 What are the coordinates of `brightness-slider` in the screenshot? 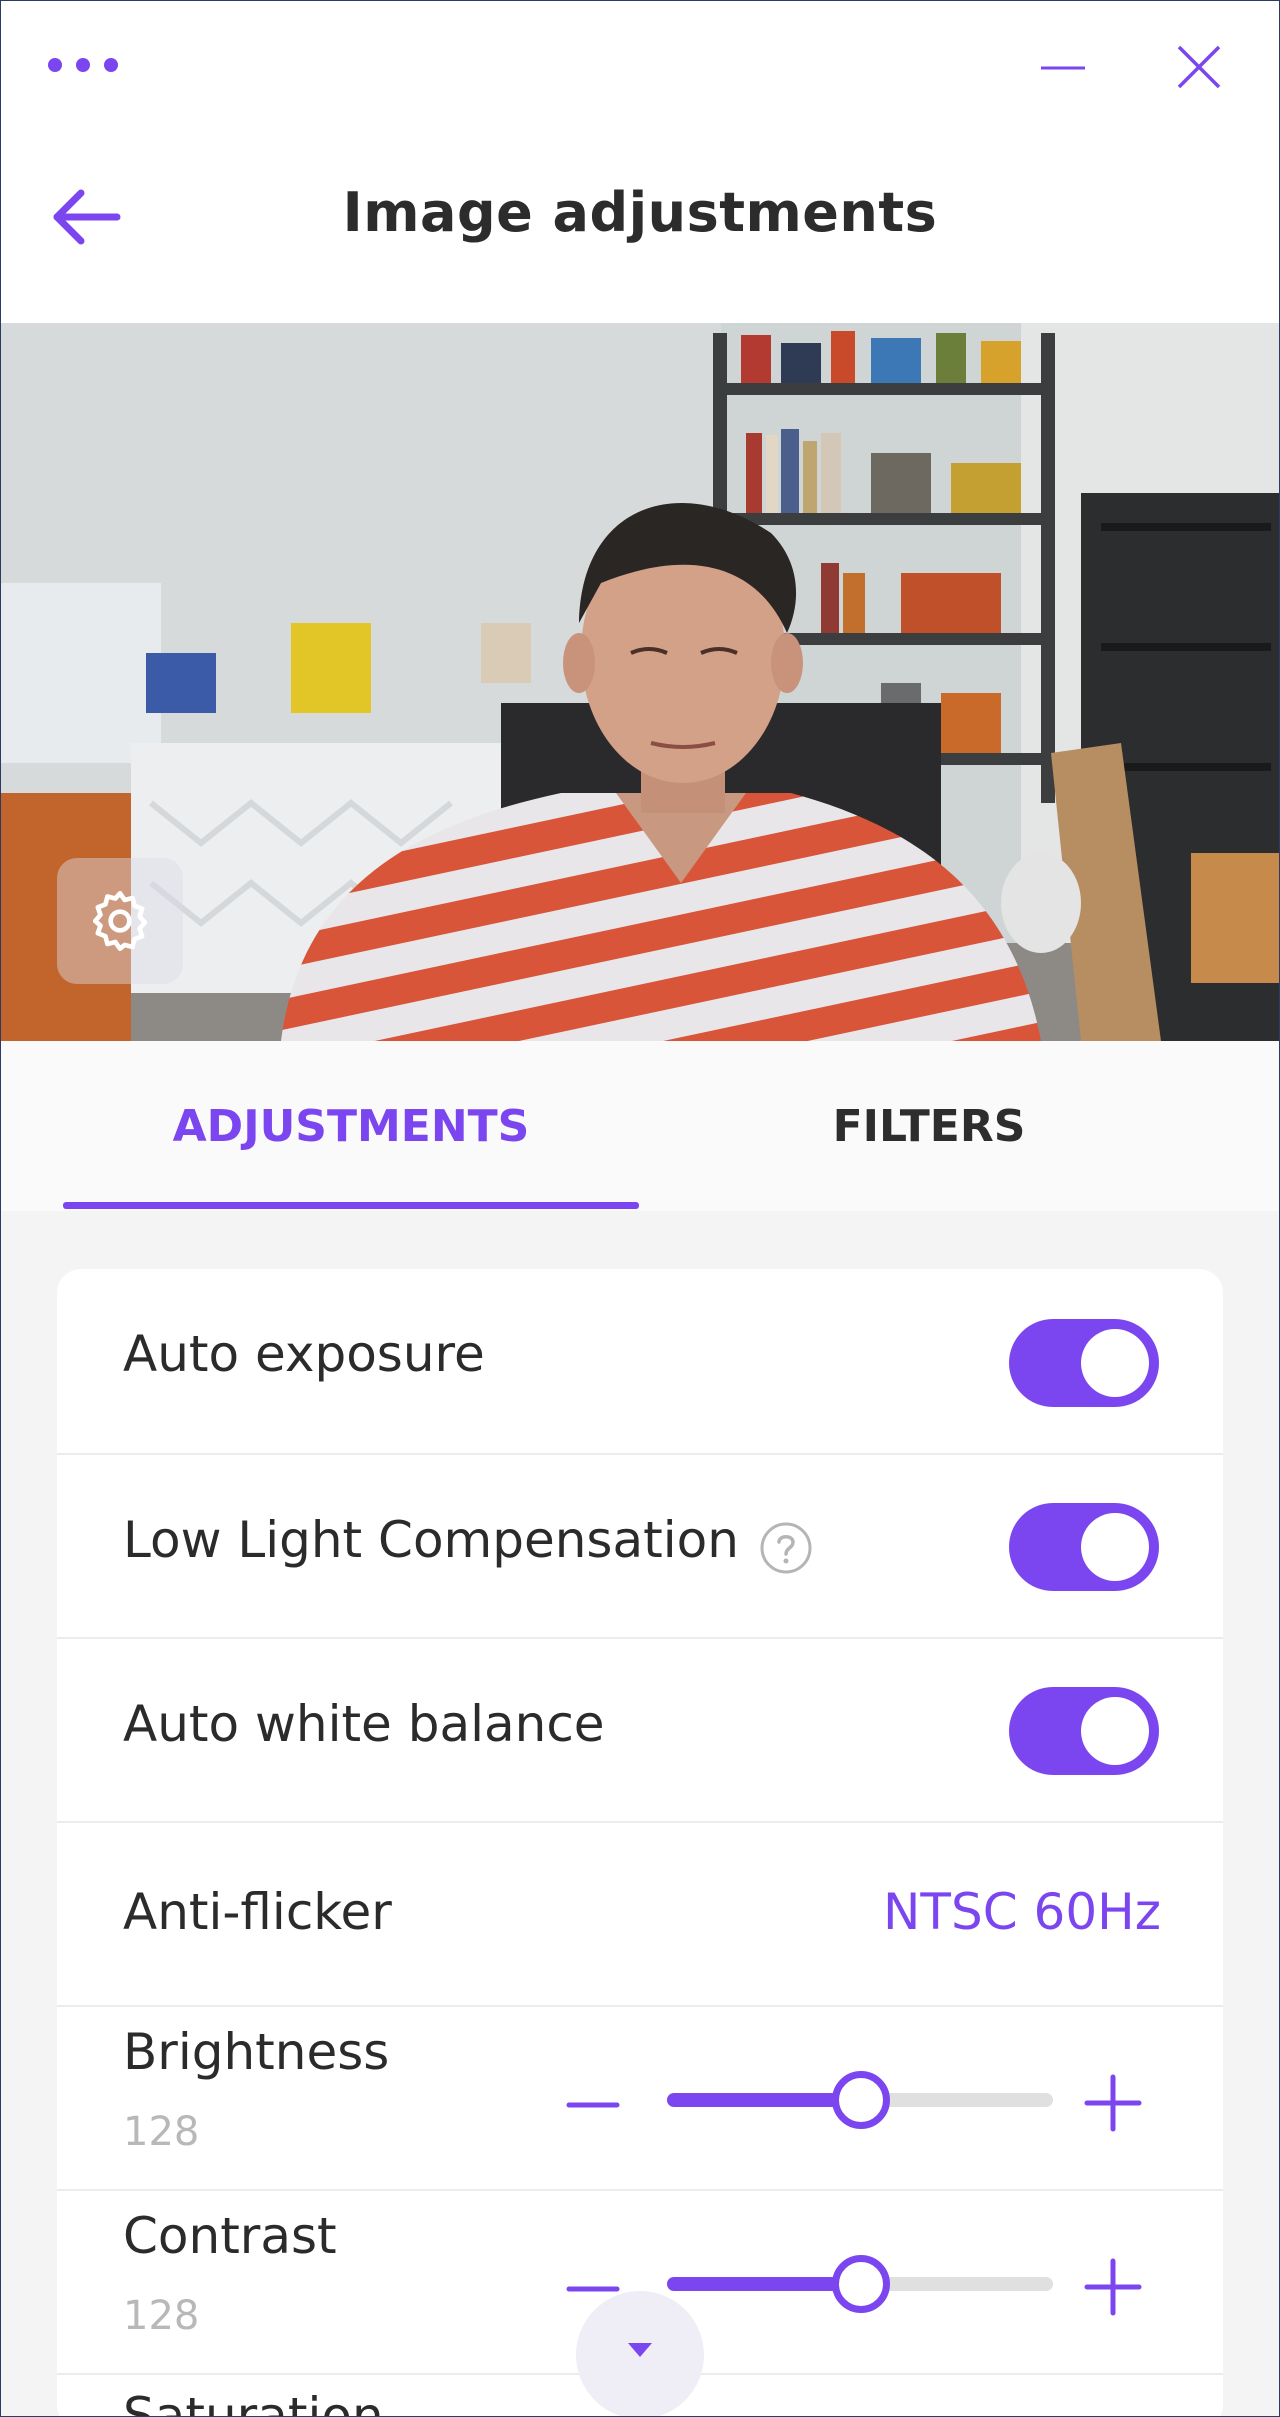 It's located at (860, 2100).